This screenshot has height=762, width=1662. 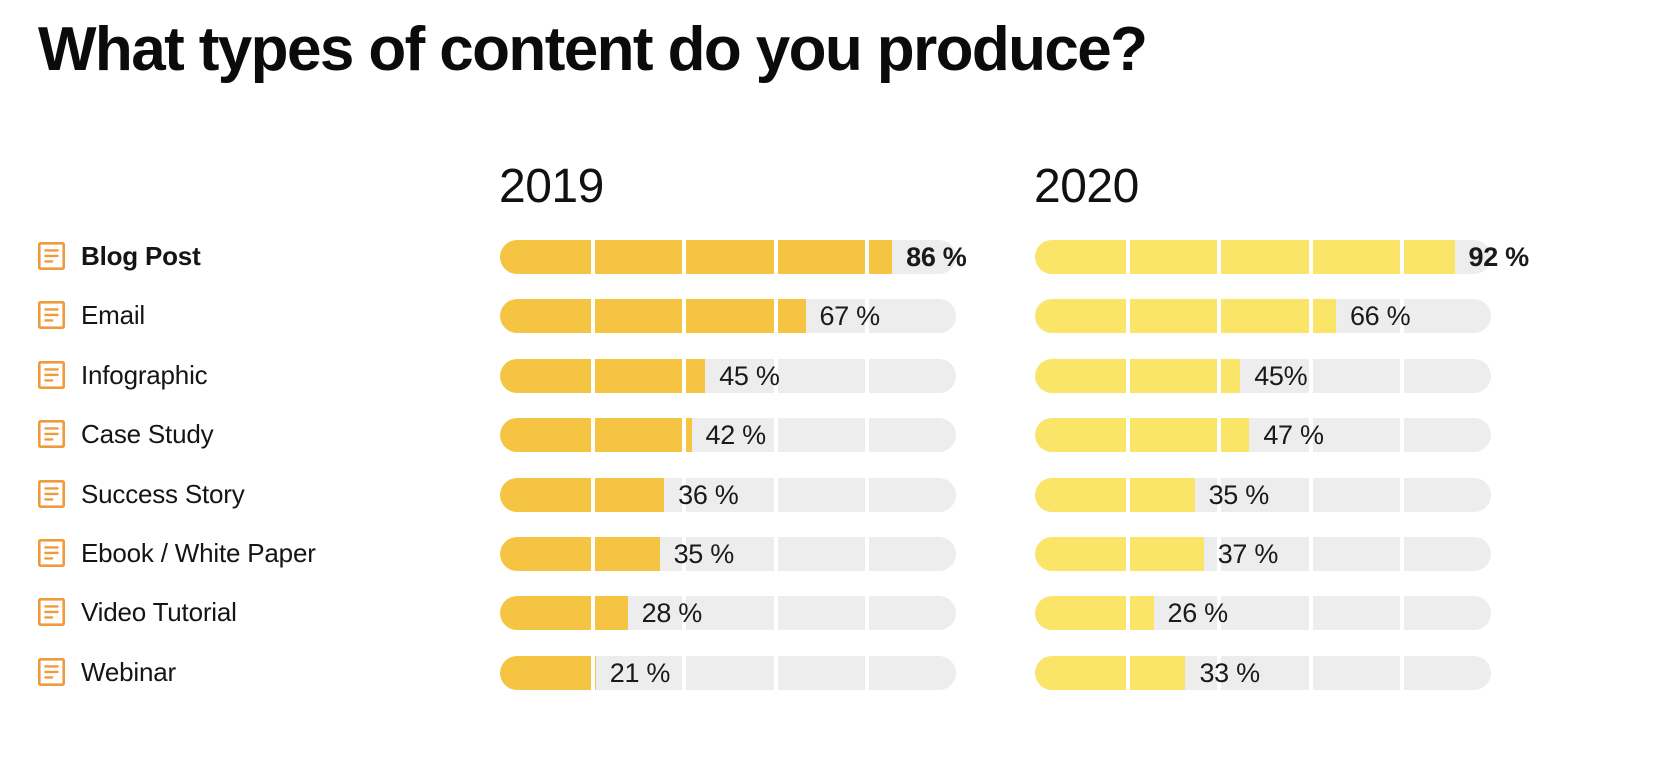 What do you see at coordinates (1380, 316) in the screenshot?
I see `bar-value-2020: 66 %` at bounding box center [1380, 316].